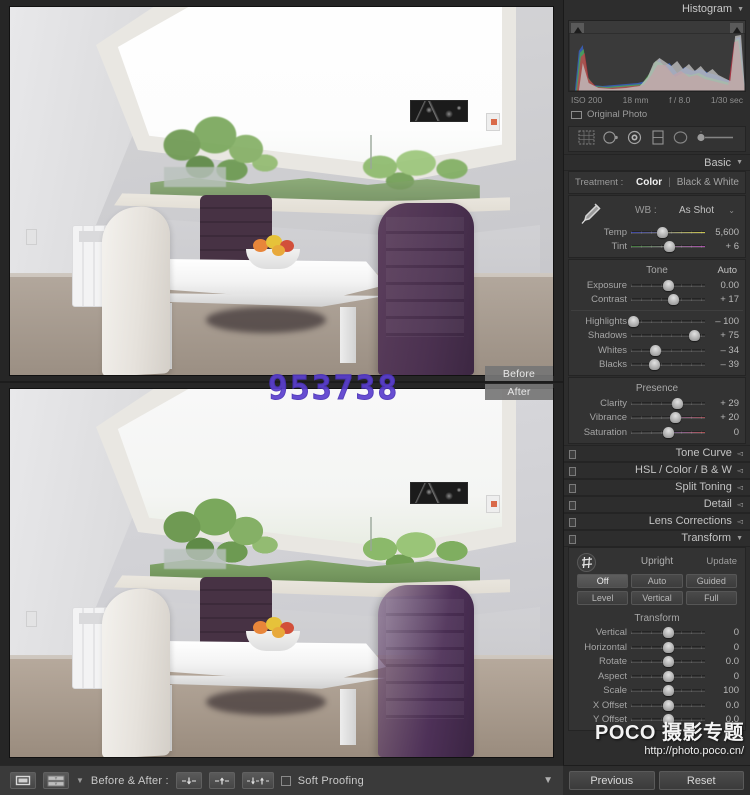  What do you see at coordinates (711, 580) in the screenshot?
I see `upright-button-guided: Guided` at bounding box center [711, 580].